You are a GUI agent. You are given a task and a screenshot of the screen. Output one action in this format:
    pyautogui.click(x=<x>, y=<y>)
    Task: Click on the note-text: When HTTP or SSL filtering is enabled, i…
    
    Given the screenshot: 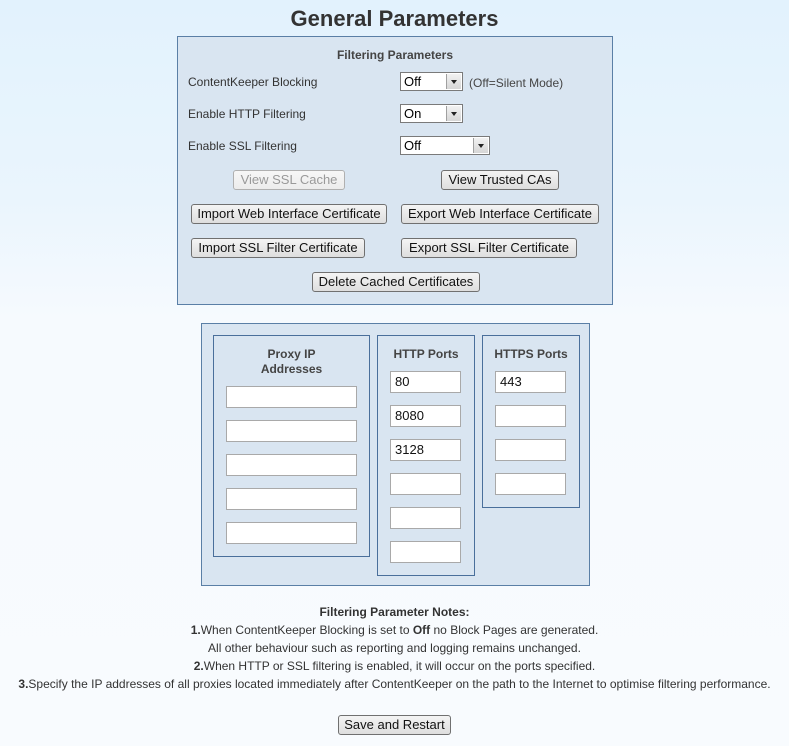 What is the action you would take?
    pyautogui.click(x=399, y=666)
    